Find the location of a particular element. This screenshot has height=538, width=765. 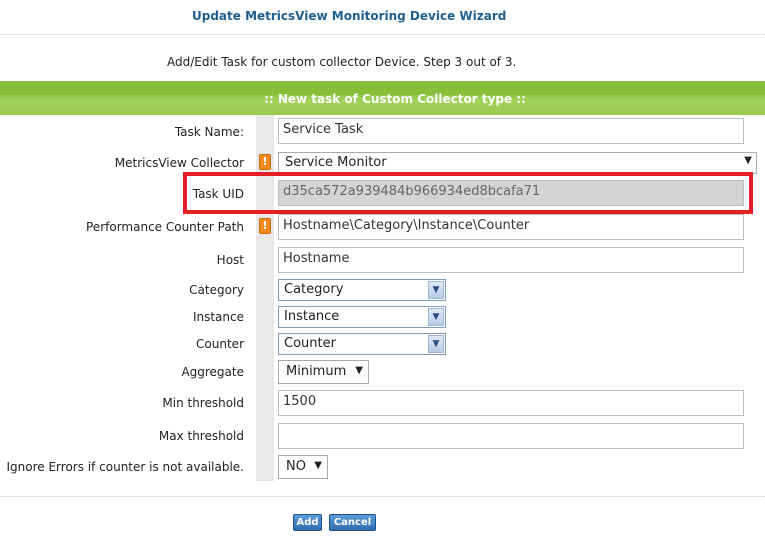

category-label: Category is located at coordinates (216, 290).